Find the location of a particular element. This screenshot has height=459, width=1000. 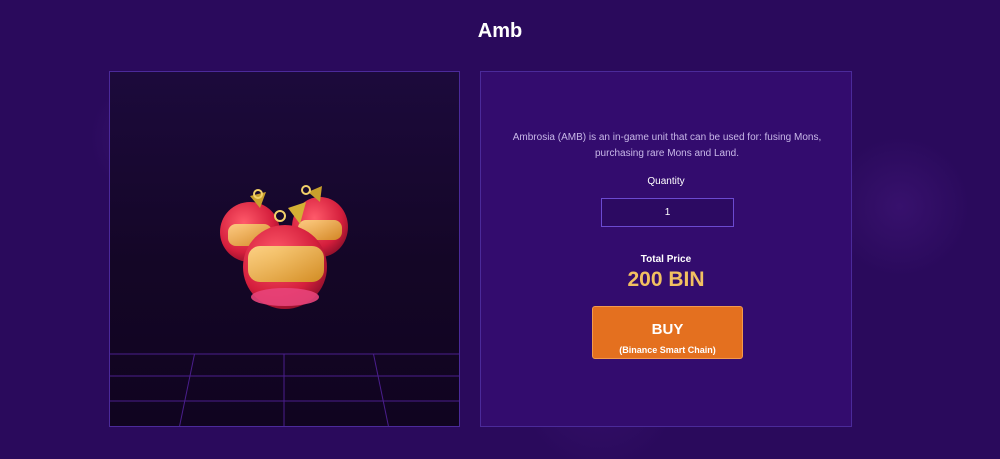

ambrosia-fruit-icon is located at coordinates (284, 247).